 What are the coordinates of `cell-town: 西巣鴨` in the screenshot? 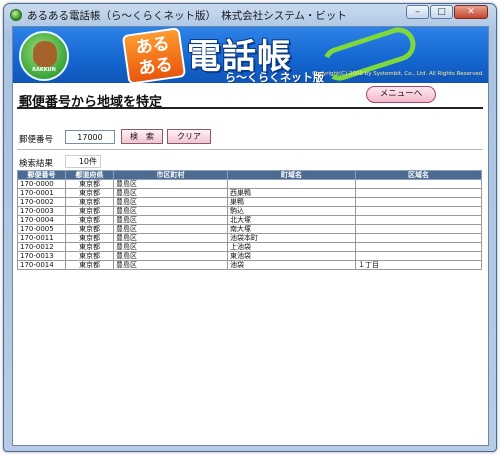 It's located at (291, 193).